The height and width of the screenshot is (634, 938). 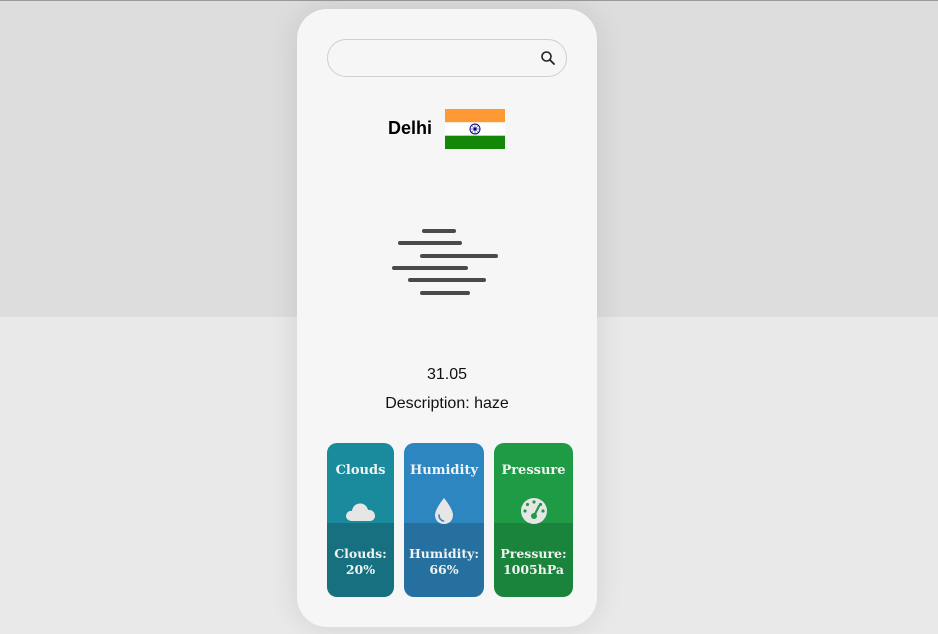 What do you see at coordinates (534, 511) in the screenshot?
I see `gauge-icon` at bounding box center [534, 511].